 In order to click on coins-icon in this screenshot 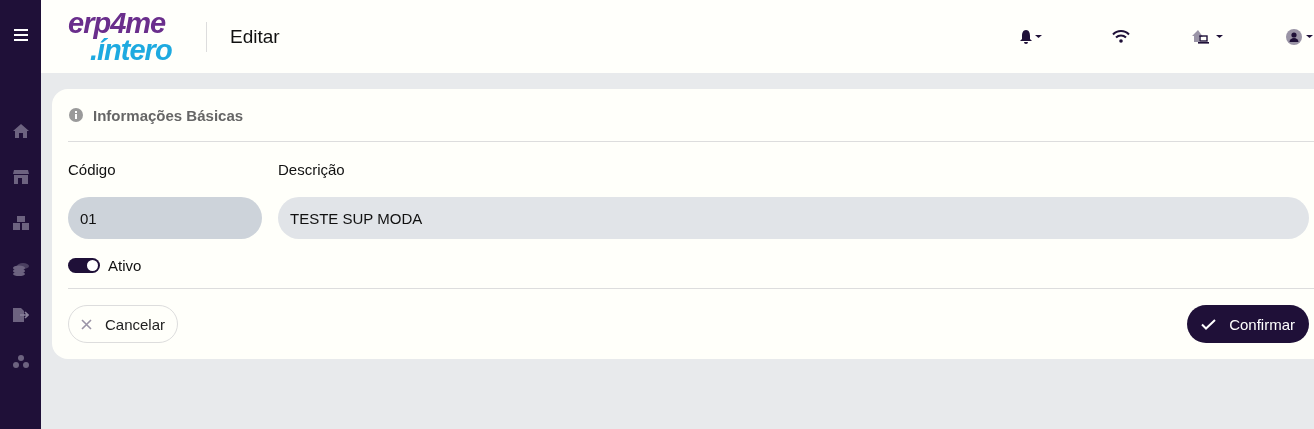, I will do `click(20, 269)`.